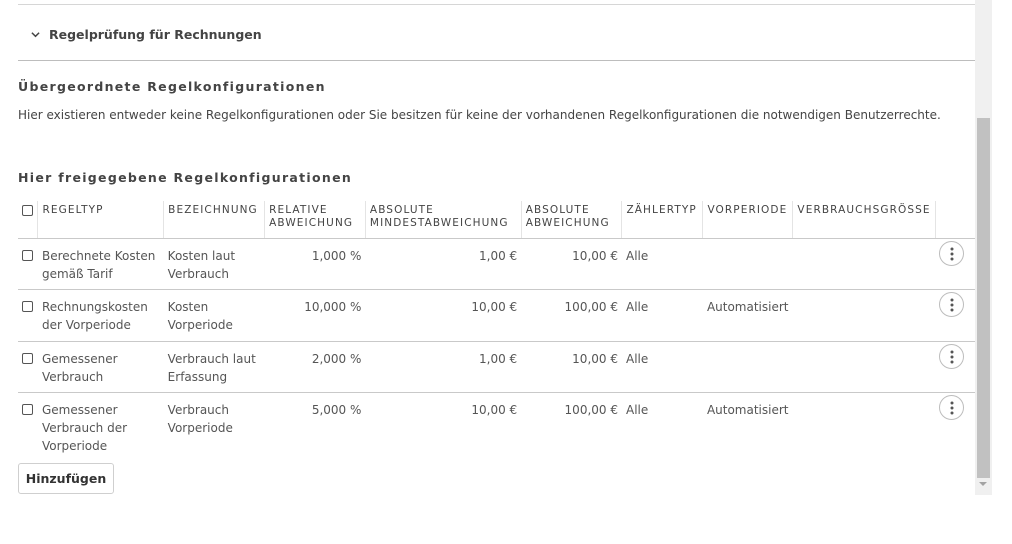 Image resolution: width=1012 pixels, height=544 pixels. What do you see at coordinates (443, 220) in the screenshot?
I see `col-absolute-mindestabweichung: ABSOLUTE MINDESTABWEICHUNG` at bounding box center [443, 220].